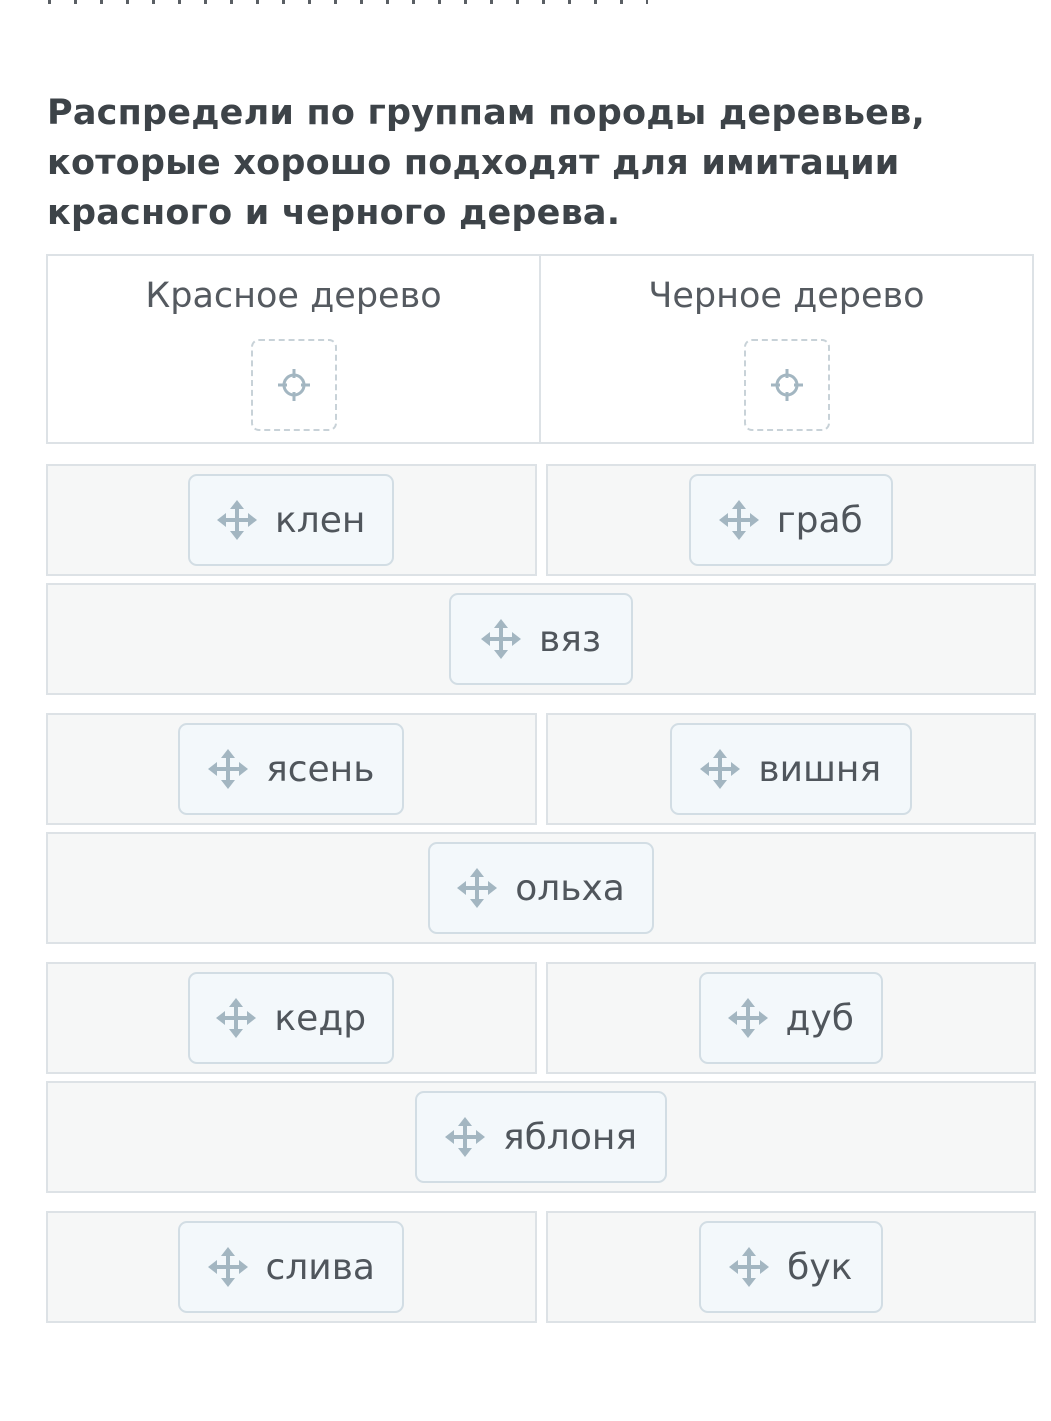 The image size is (1051, 1421). I want to click on draggable-card: клен, so click(291, 520).